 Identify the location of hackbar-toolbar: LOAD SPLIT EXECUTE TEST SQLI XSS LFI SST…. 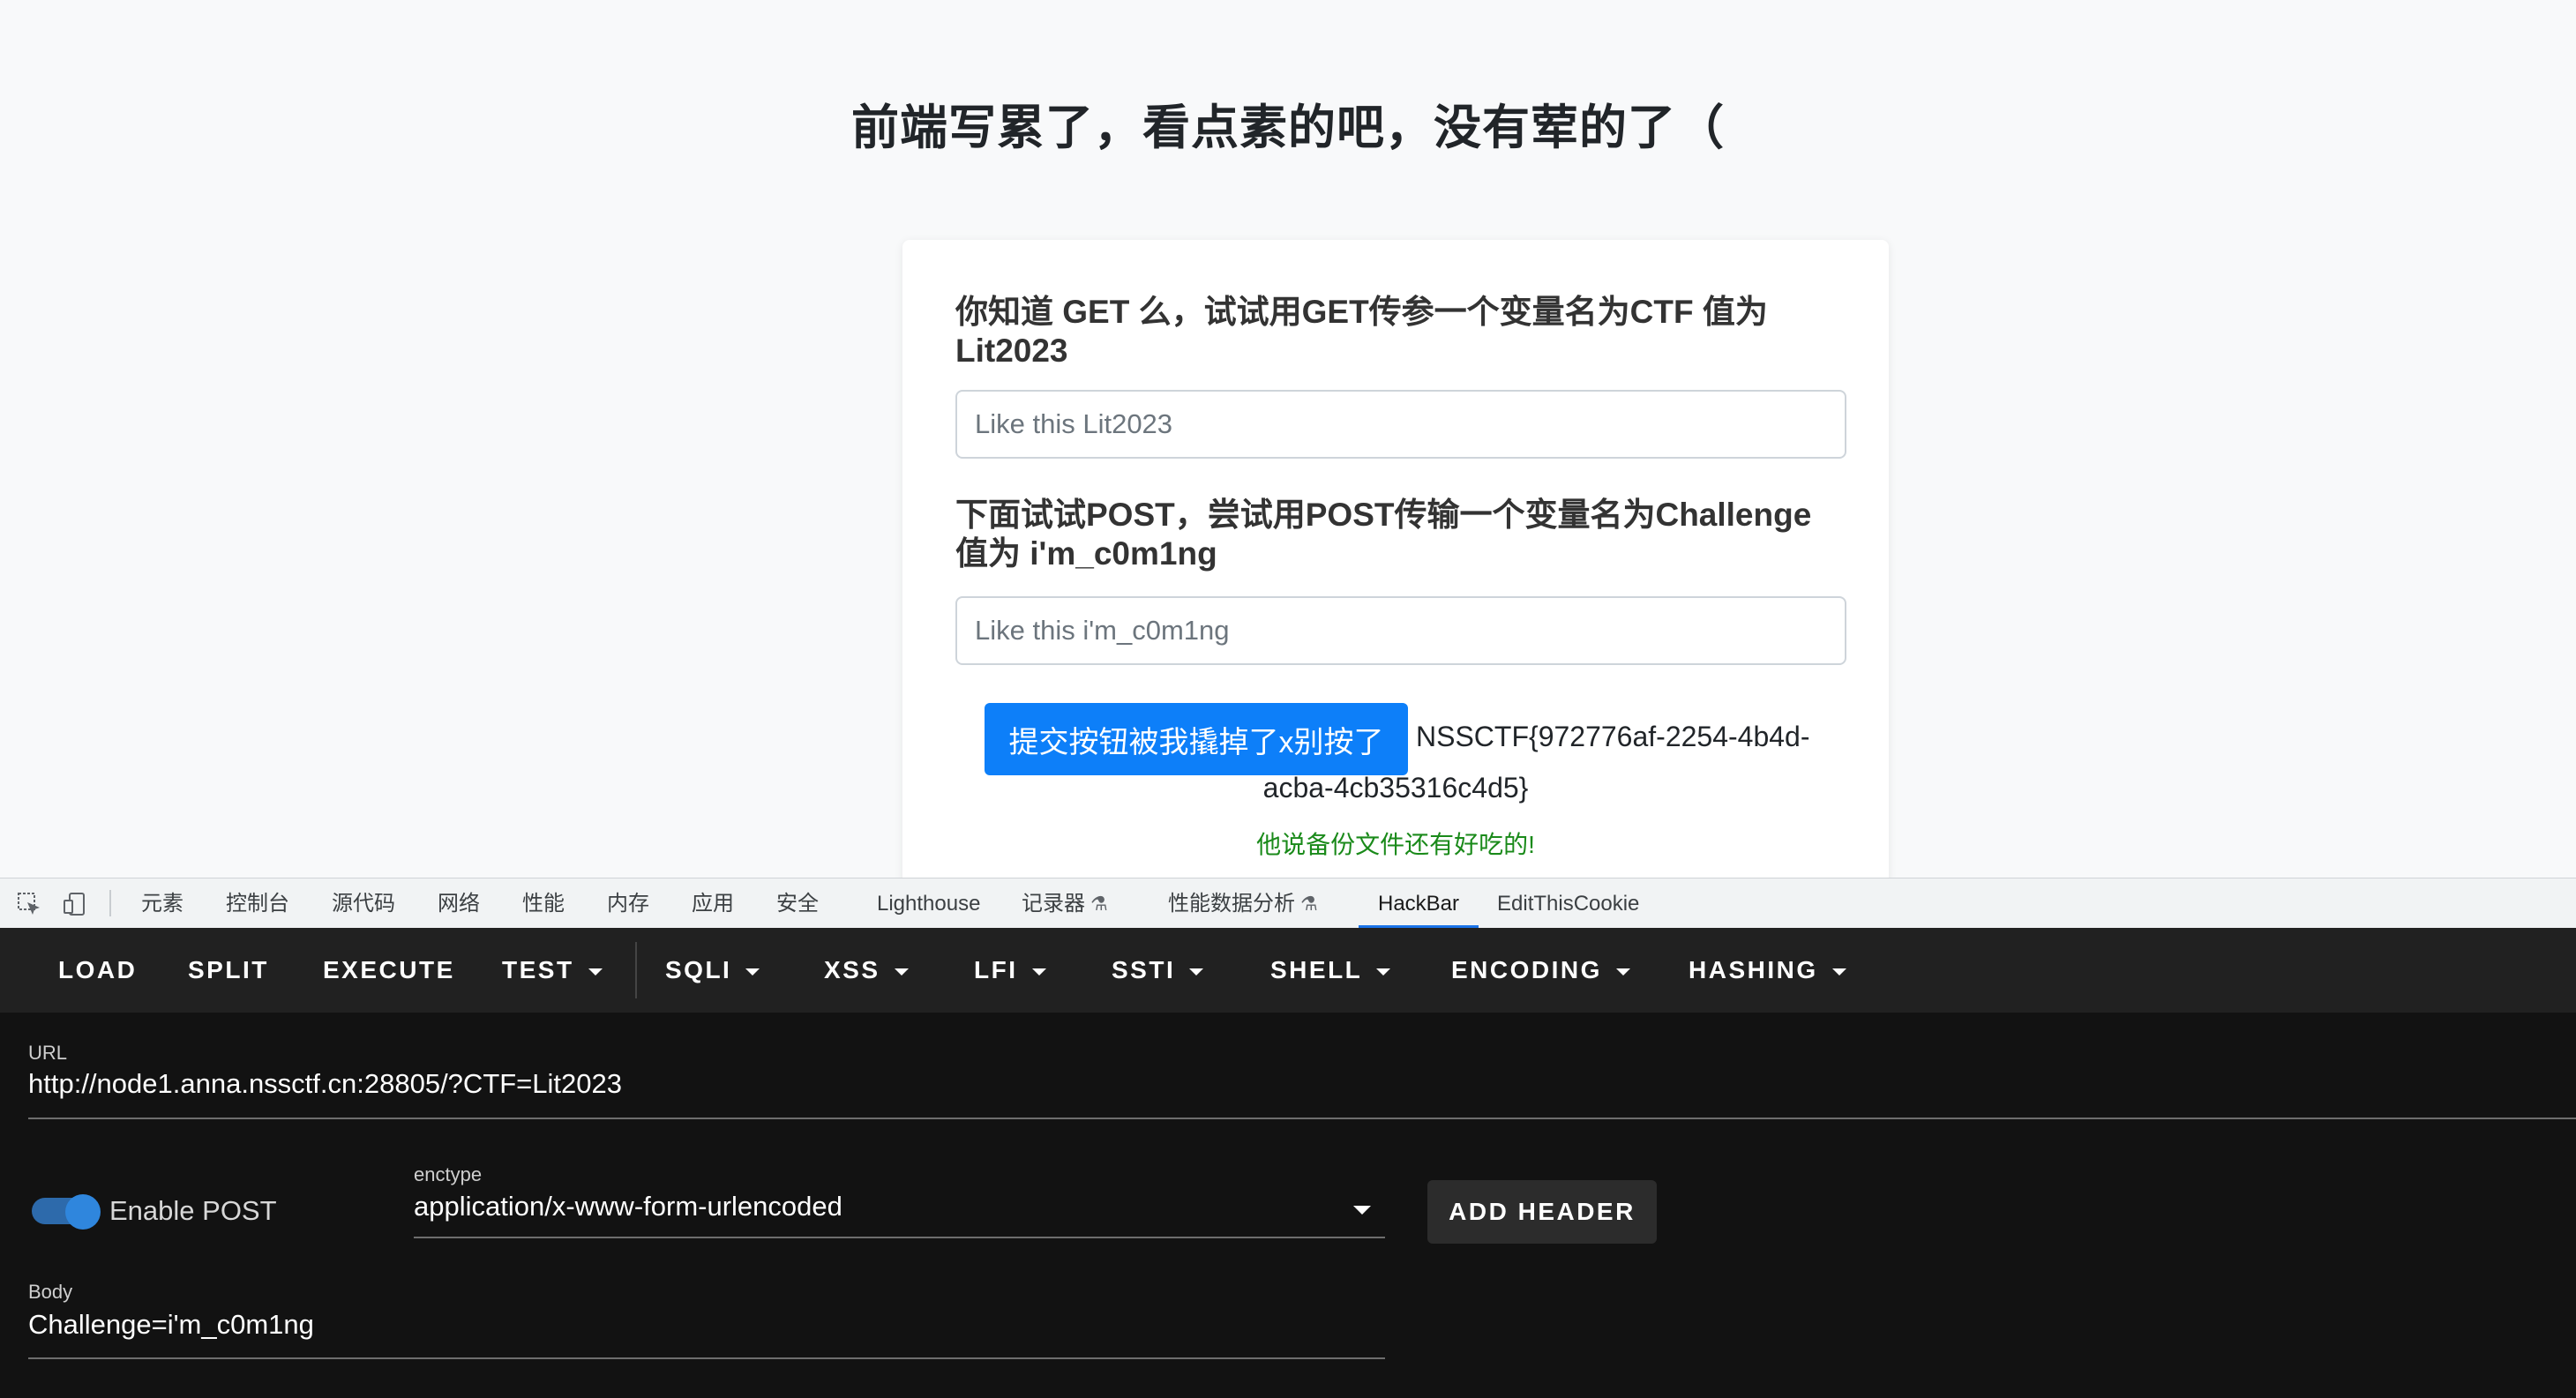
(1288, 970).